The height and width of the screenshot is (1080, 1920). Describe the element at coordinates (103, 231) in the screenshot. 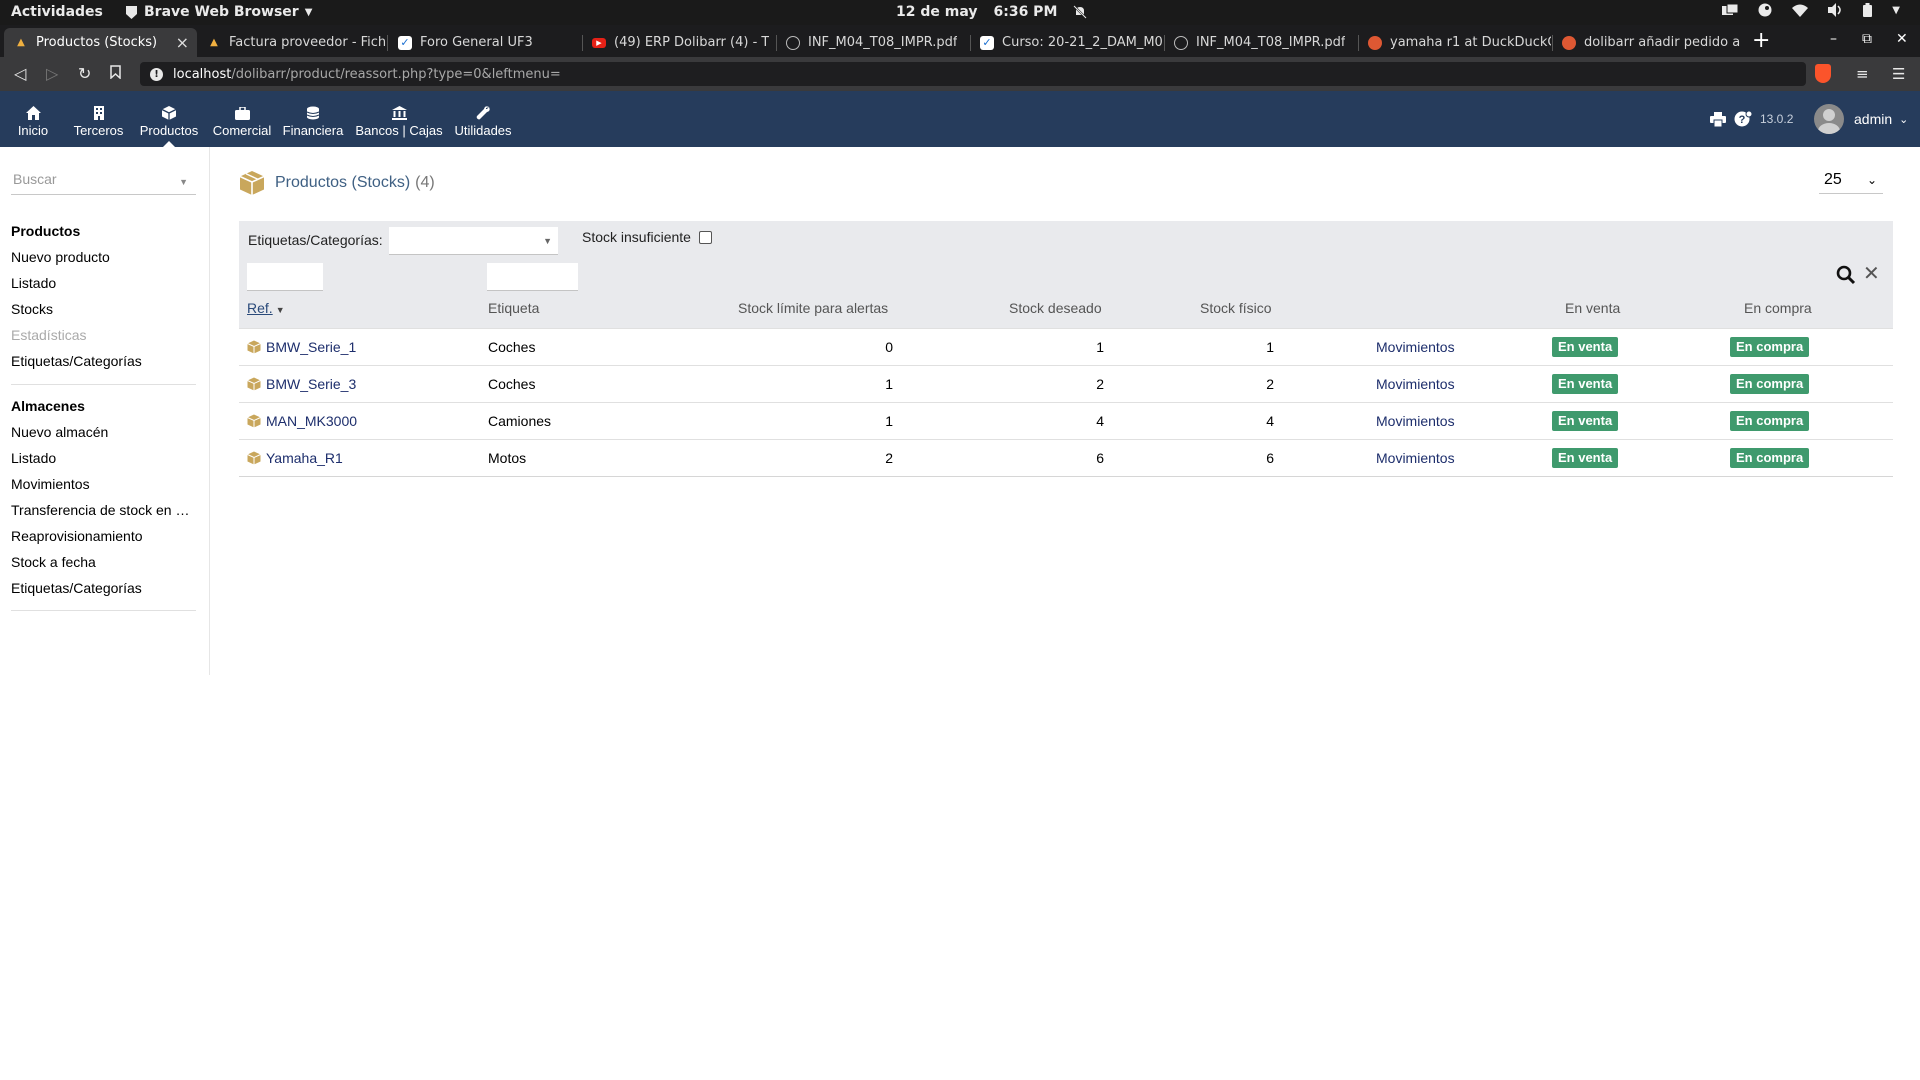

I see `sidebar-title-productos: Productos` at that location.